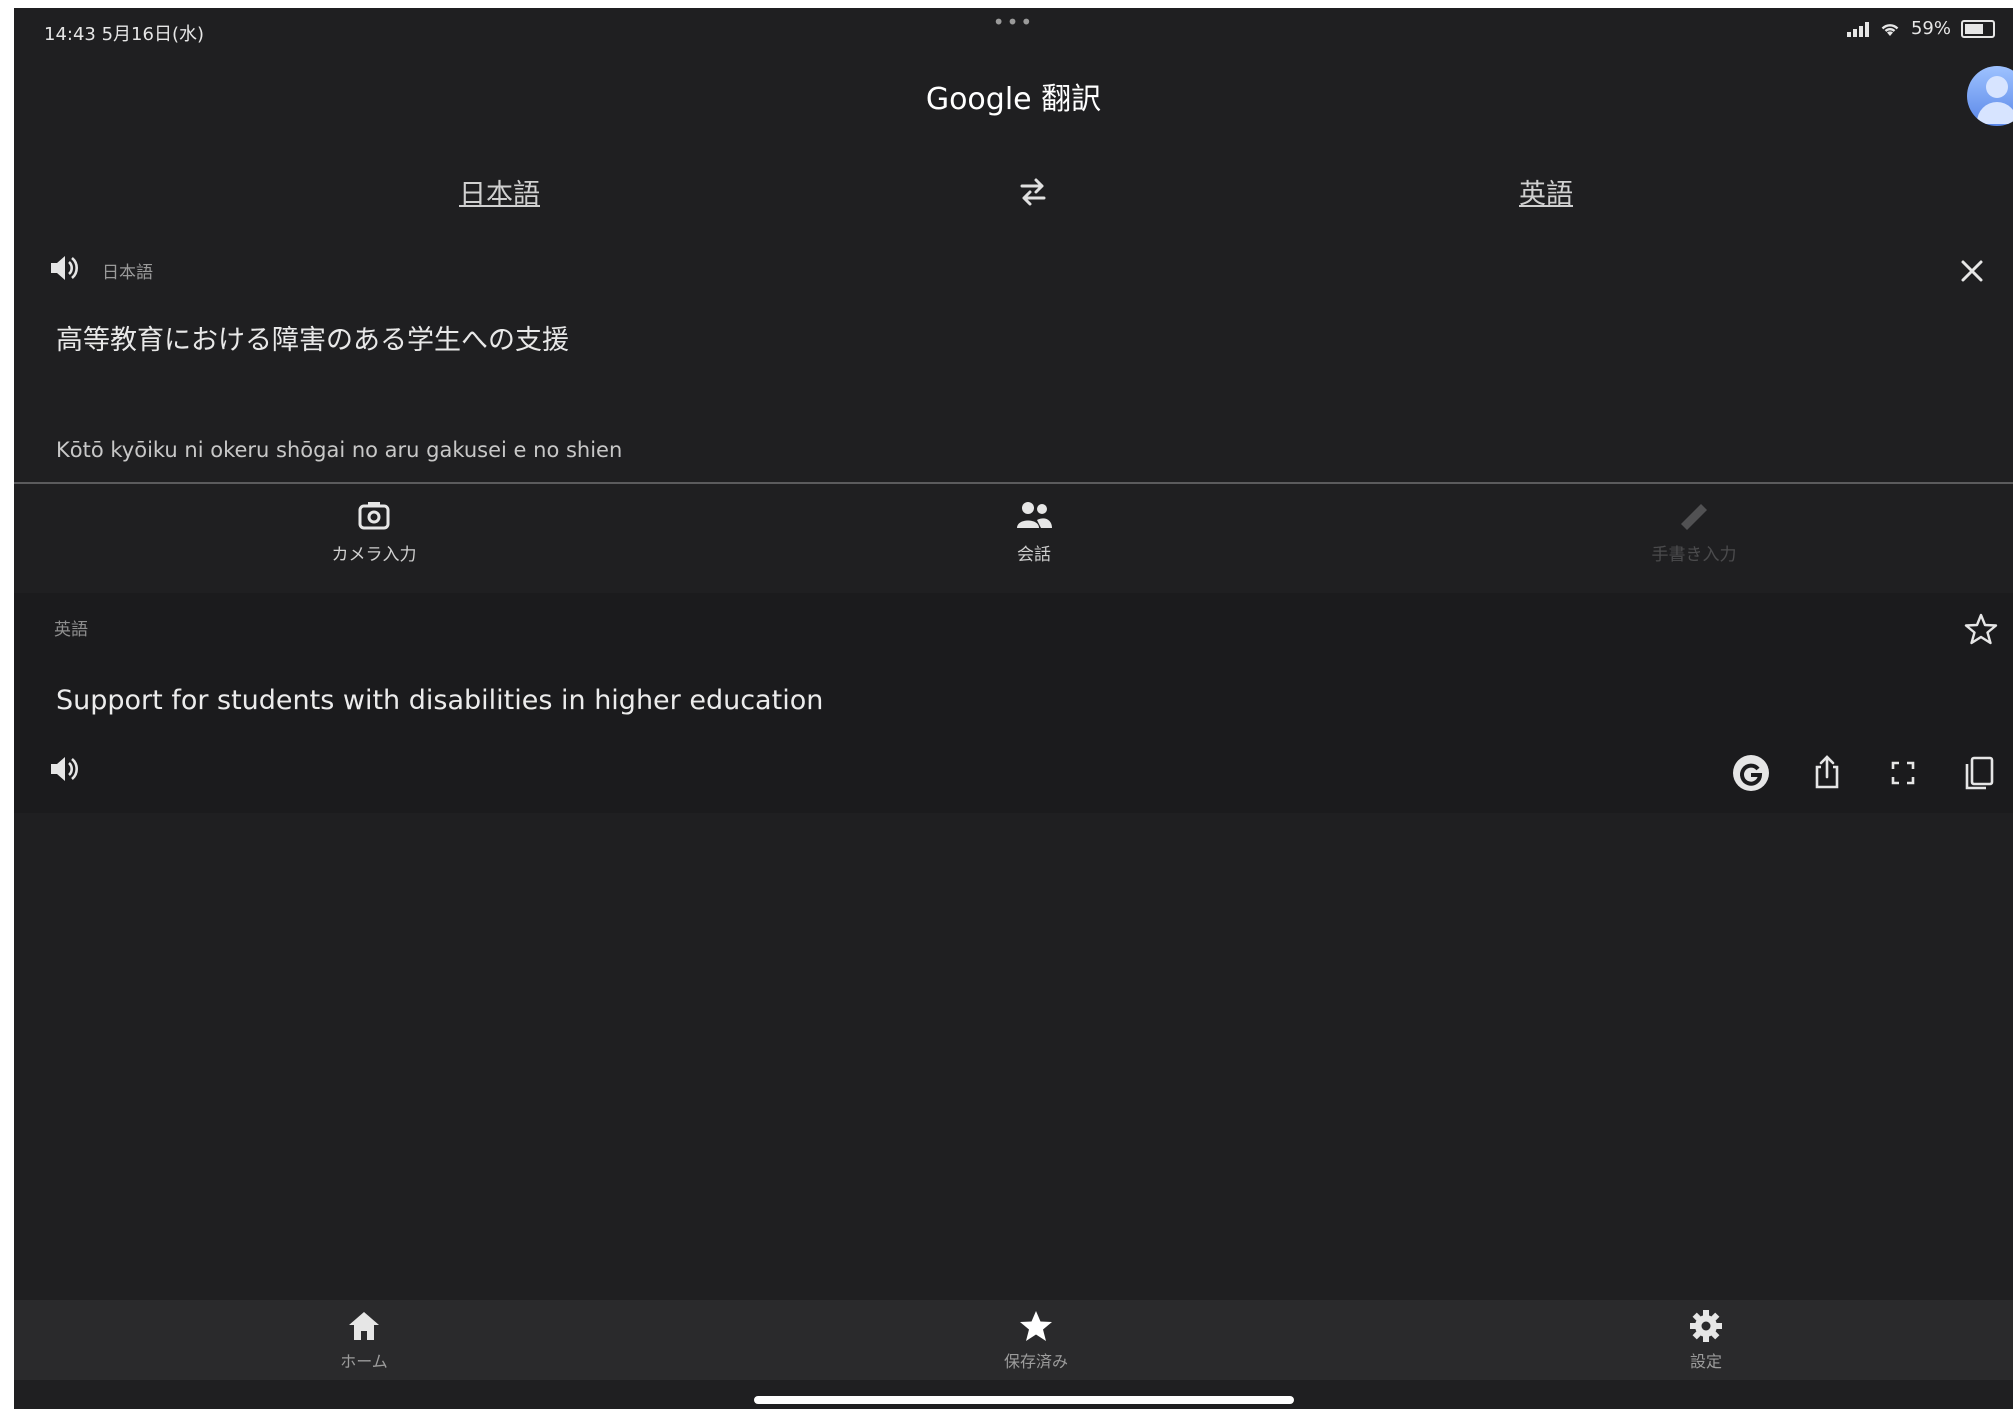  Describe the element at coordinates (1981, 629) in the screenshot. I see `star-outline-icon` at that location.